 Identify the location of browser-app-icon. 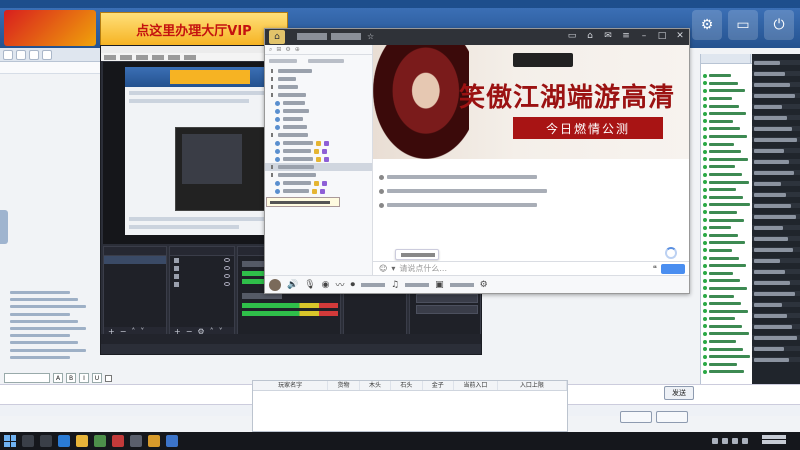
(64, 441).